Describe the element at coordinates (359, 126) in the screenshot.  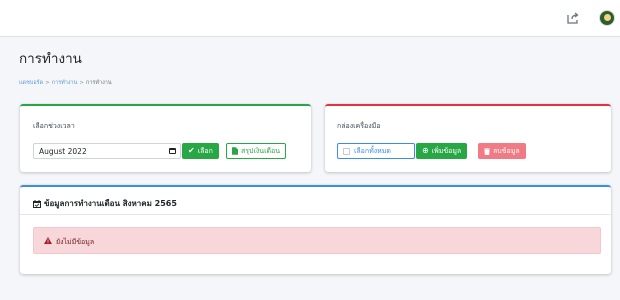
I see `toolbox-label: กล่องเครื่องมือ` at that location.